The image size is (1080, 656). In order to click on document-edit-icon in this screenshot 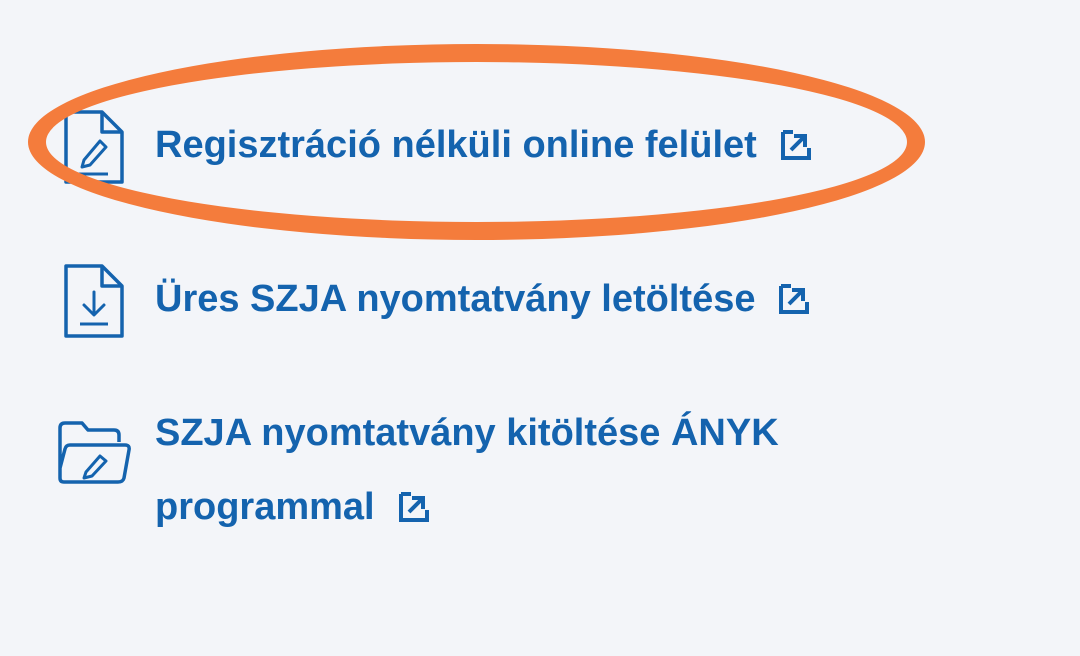, I will do `click(94, 147)`.